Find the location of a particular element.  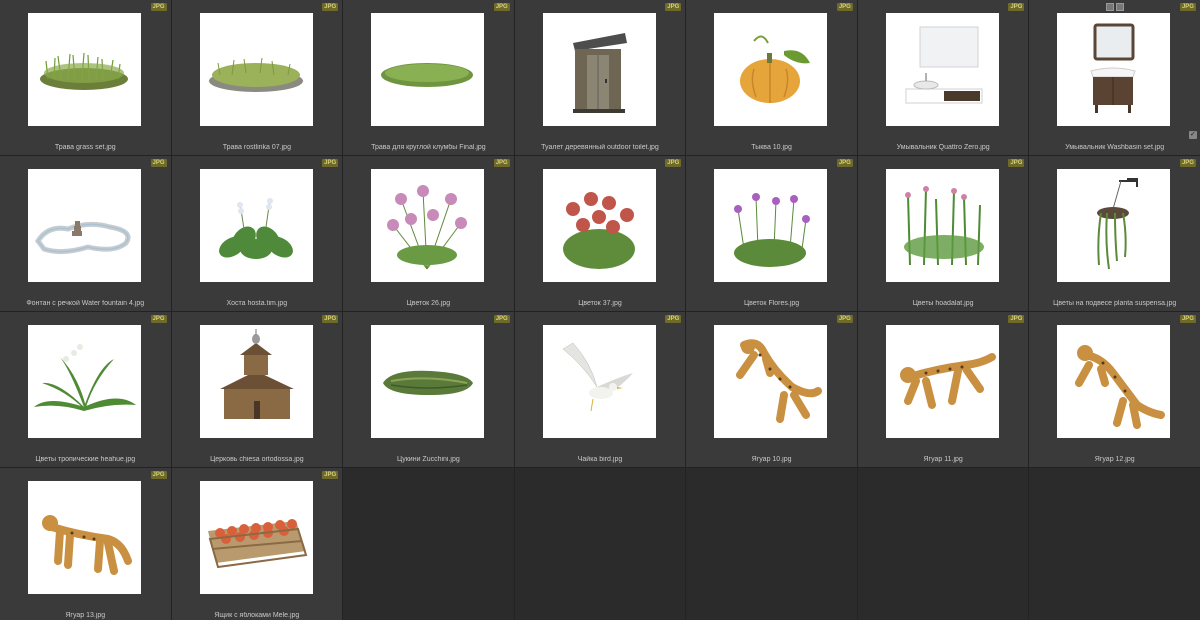

file-name: Трава grass set.jpg is located at coordinates (85, 147).